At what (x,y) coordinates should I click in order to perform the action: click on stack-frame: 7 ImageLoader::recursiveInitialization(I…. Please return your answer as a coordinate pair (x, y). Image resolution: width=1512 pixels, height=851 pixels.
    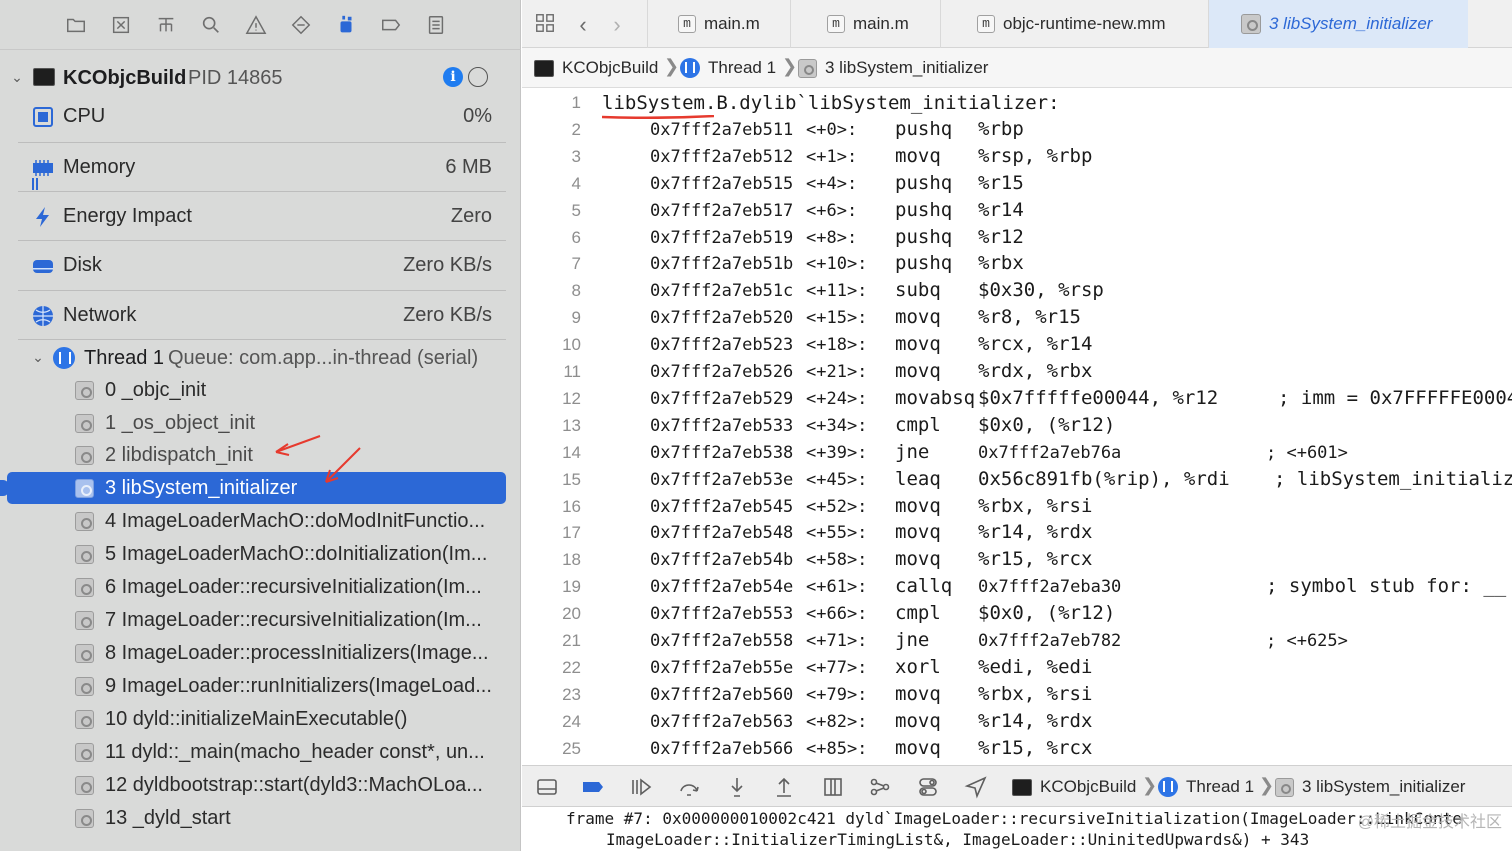
    Looking at the image, I should click on (260, 620).